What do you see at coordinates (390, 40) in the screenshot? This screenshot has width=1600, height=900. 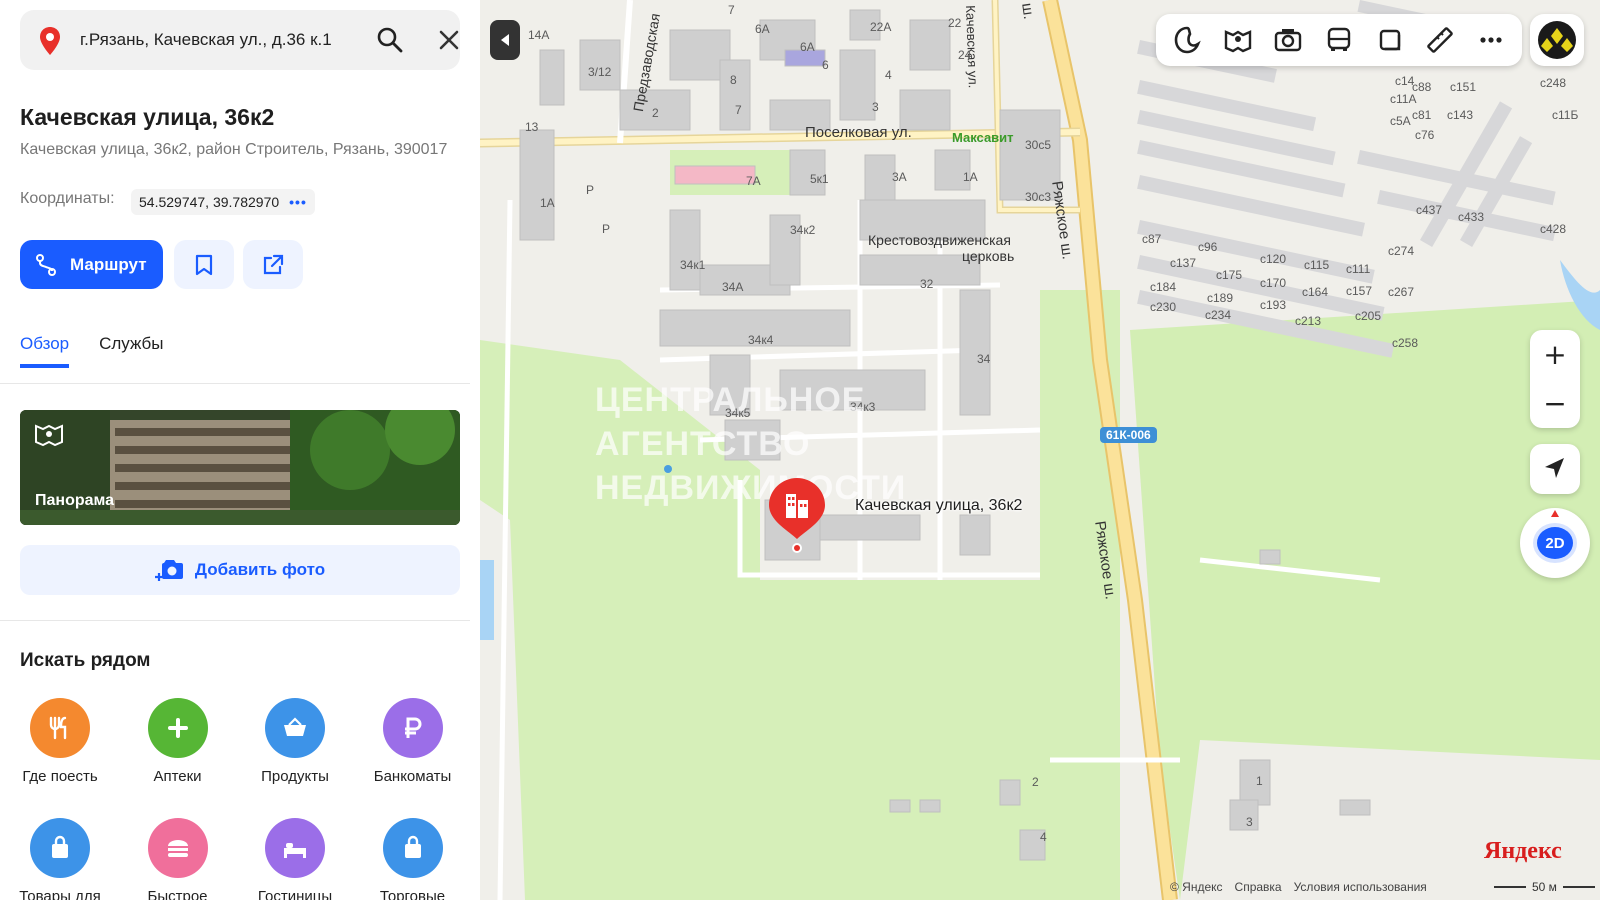 I see `search-button` at bounding box center [390, 40].